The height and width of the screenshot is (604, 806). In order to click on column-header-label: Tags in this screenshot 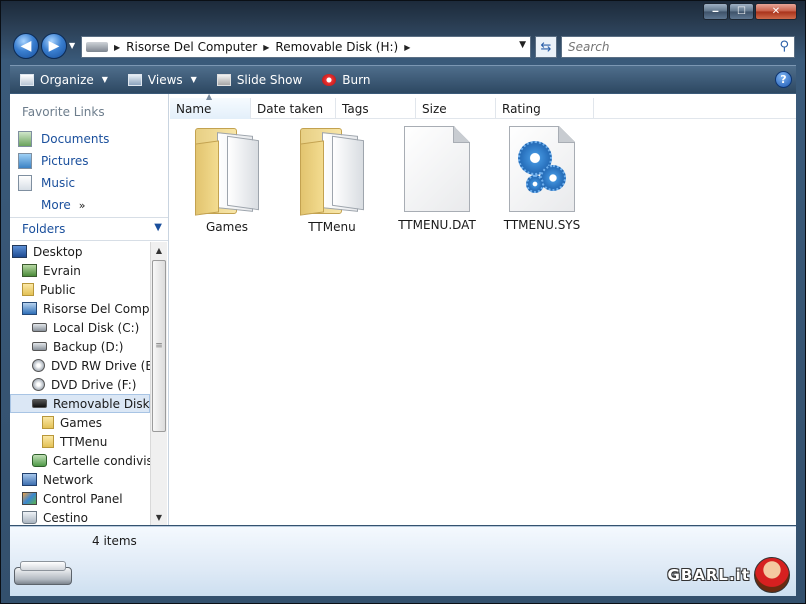, I will do `click(355, 108)`.